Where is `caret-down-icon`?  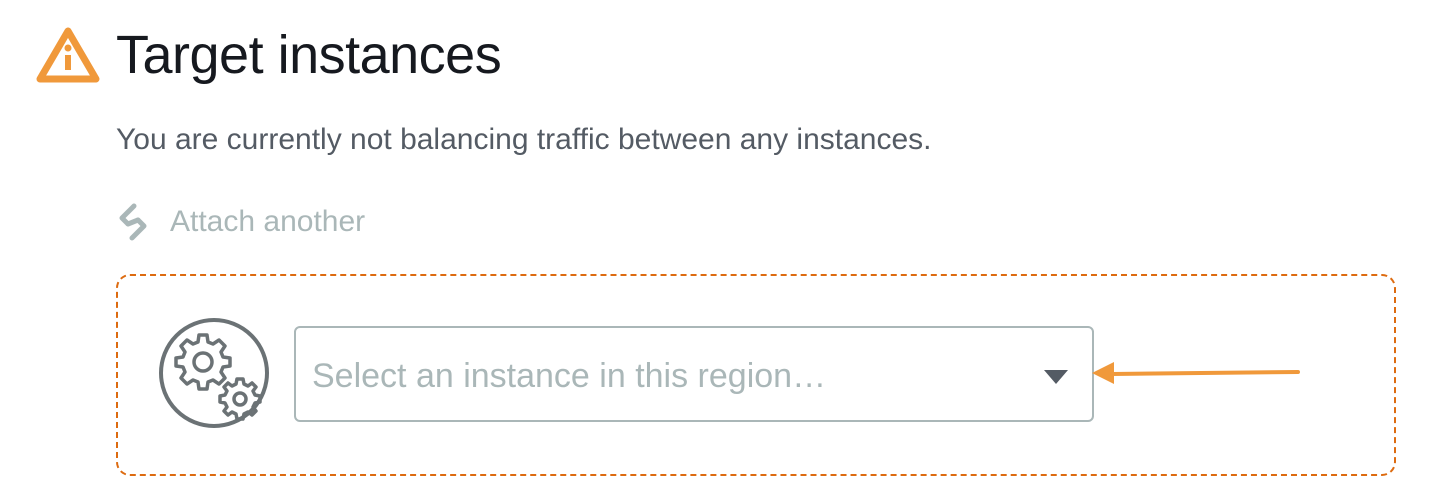
caret-down-icon is located at coordinates (1056, 377).